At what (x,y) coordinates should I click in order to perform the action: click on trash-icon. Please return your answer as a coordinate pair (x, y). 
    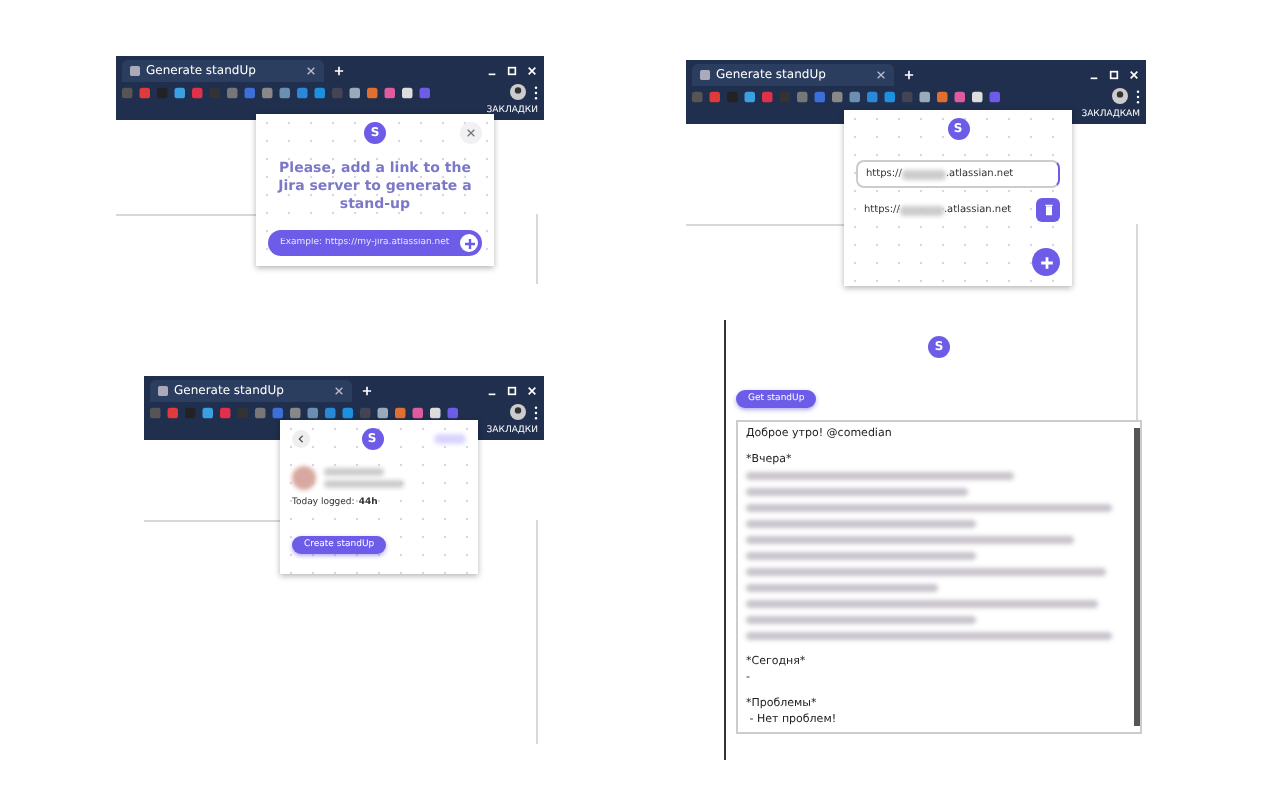
    Looking at the image, I should click on (1048, 210).